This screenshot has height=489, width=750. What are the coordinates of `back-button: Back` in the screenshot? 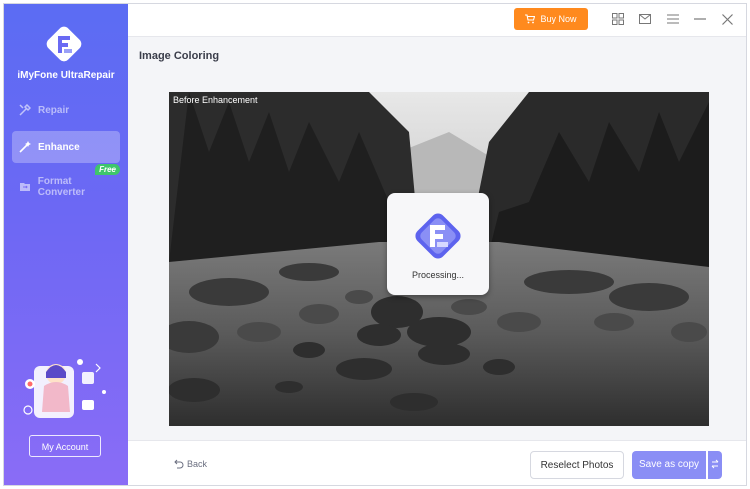 It's located at (190, 464).